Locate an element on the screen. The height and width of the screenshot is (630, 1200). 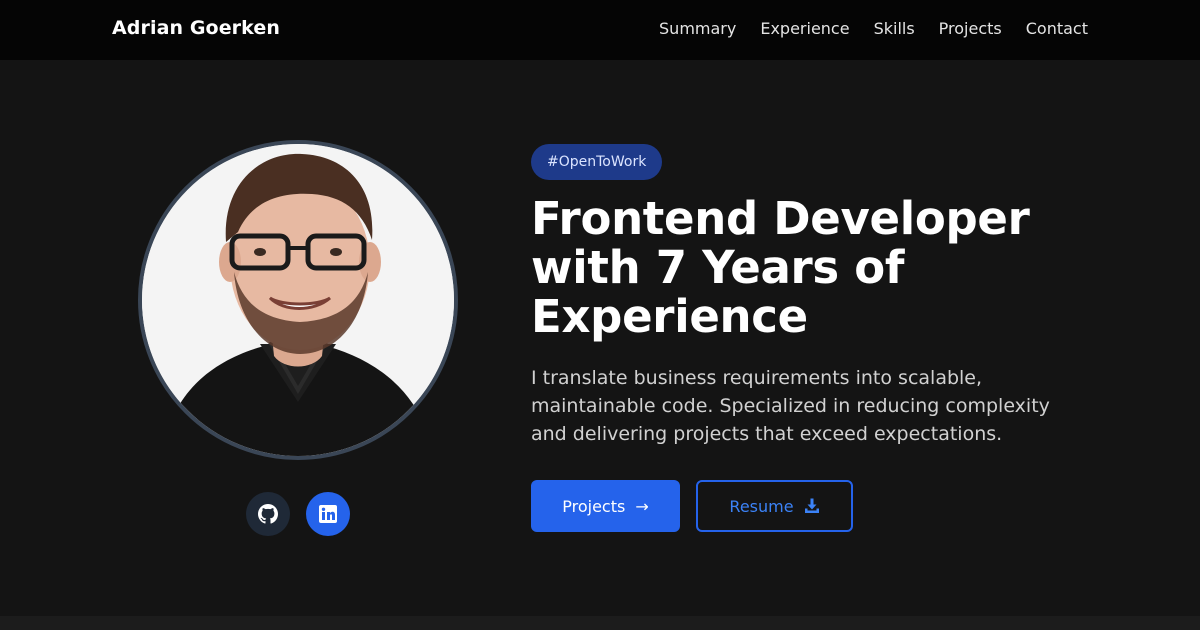
nav-link-summary: Summary is located at coordinates (697, 28).